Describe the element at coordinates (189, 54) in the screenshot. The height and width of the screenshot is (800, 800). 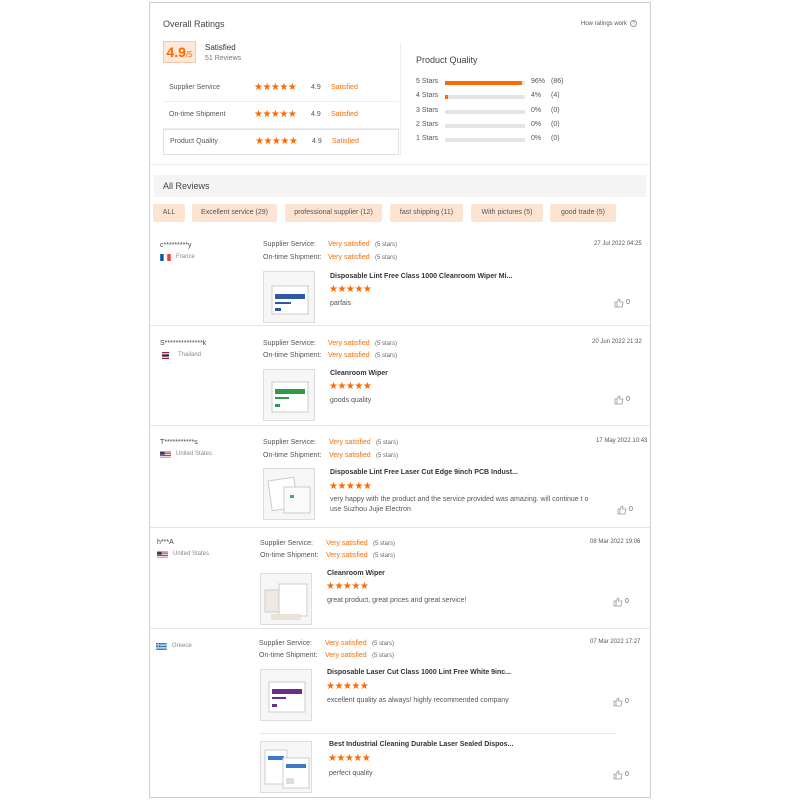
I see `overall-score-suffix: /5` at that location.